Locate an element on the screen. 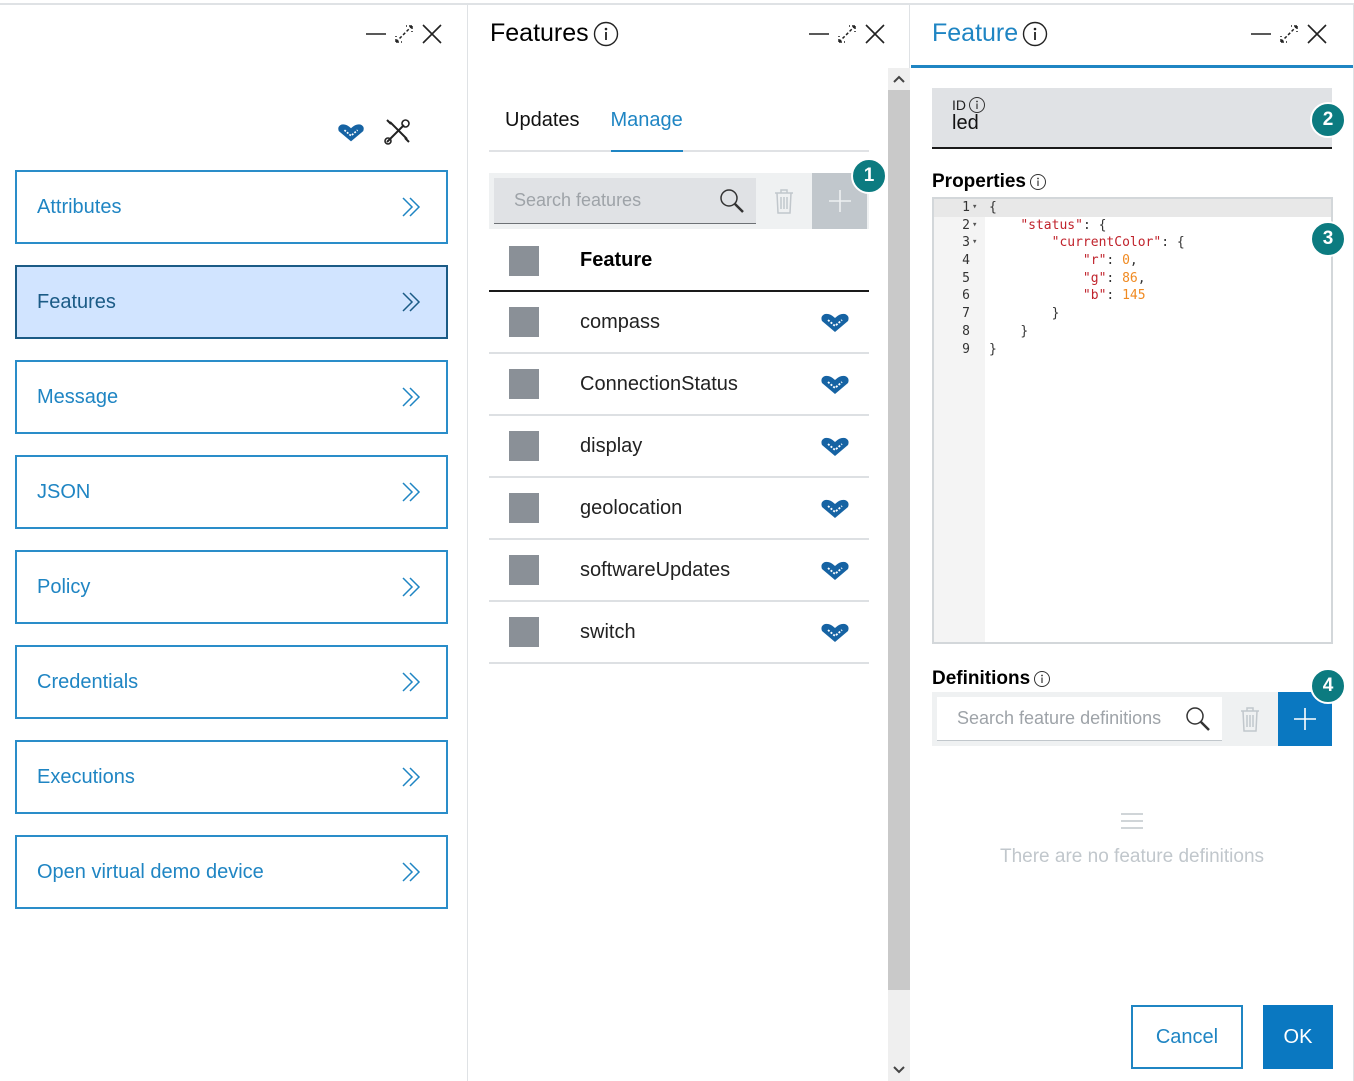  table-row: softwareUpdates is located at coordinates (679, 571).